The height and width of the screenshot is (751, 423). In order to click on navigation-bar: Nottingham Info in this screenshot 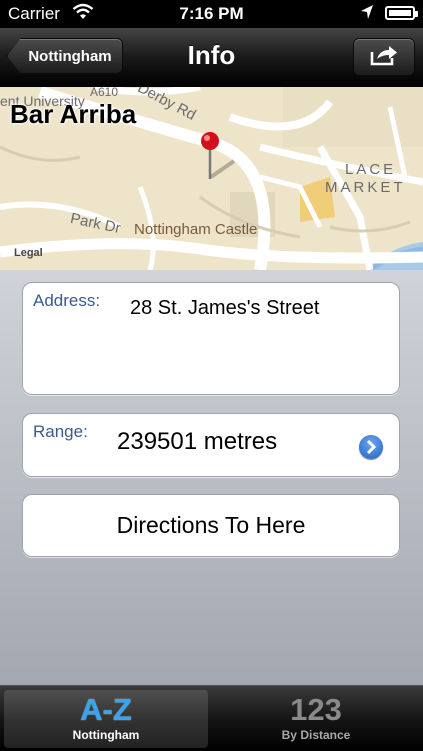, I will do `click(211, 57)`.